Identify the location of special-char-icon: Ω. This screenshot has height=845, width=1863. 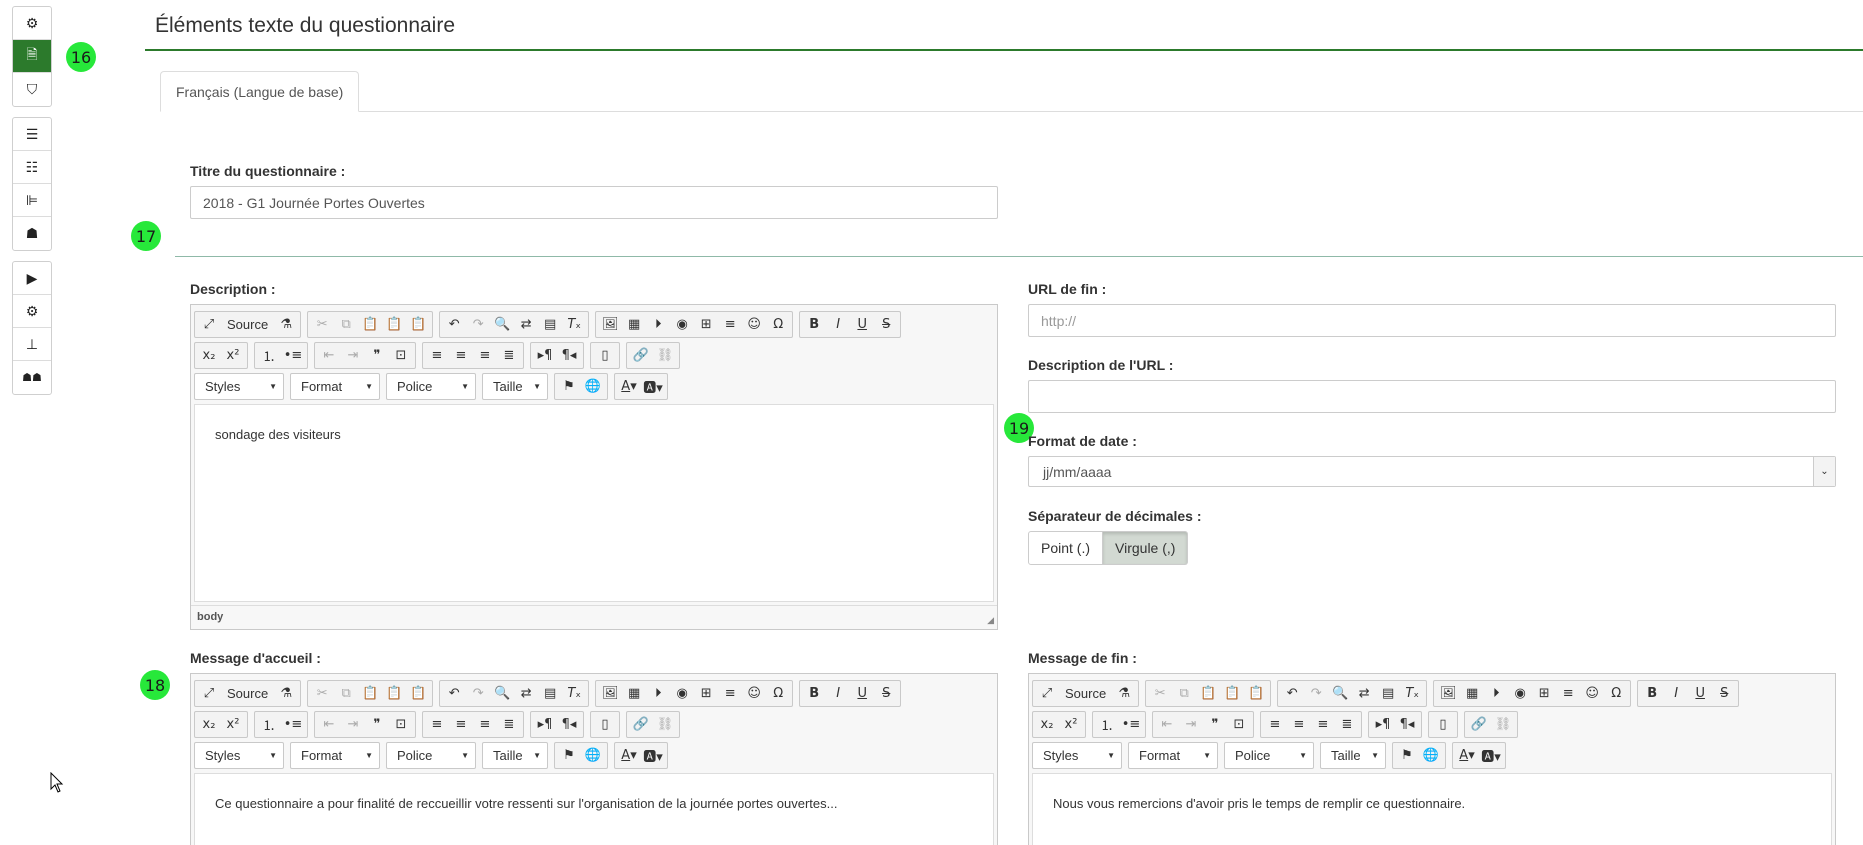
(778, 693).